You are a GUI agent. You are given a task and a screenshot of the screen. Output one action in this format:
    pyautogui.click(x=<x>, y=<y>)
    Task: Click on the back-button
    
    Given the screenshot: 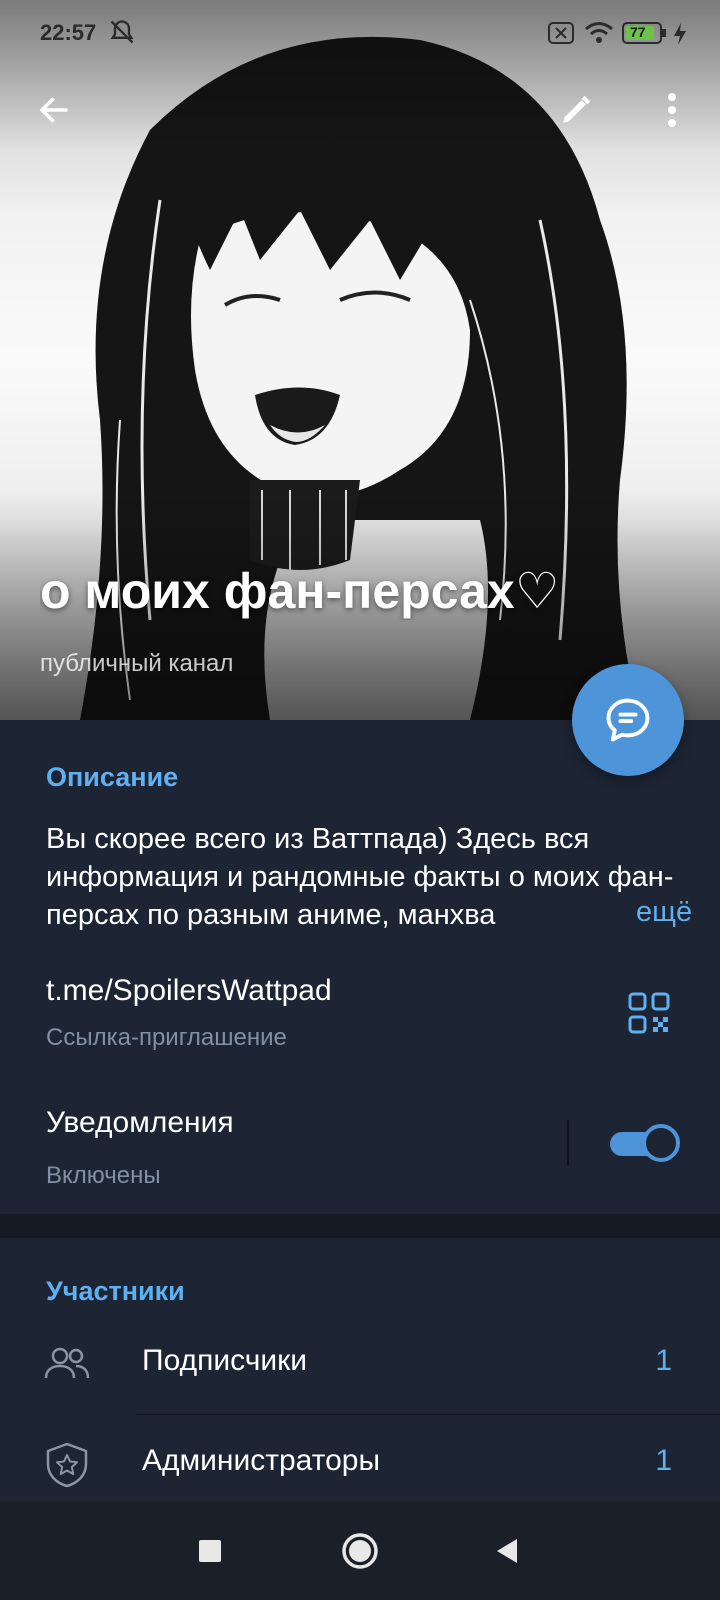 What is the action you would take?
    pyautogui.click(x=54, y=110)
    